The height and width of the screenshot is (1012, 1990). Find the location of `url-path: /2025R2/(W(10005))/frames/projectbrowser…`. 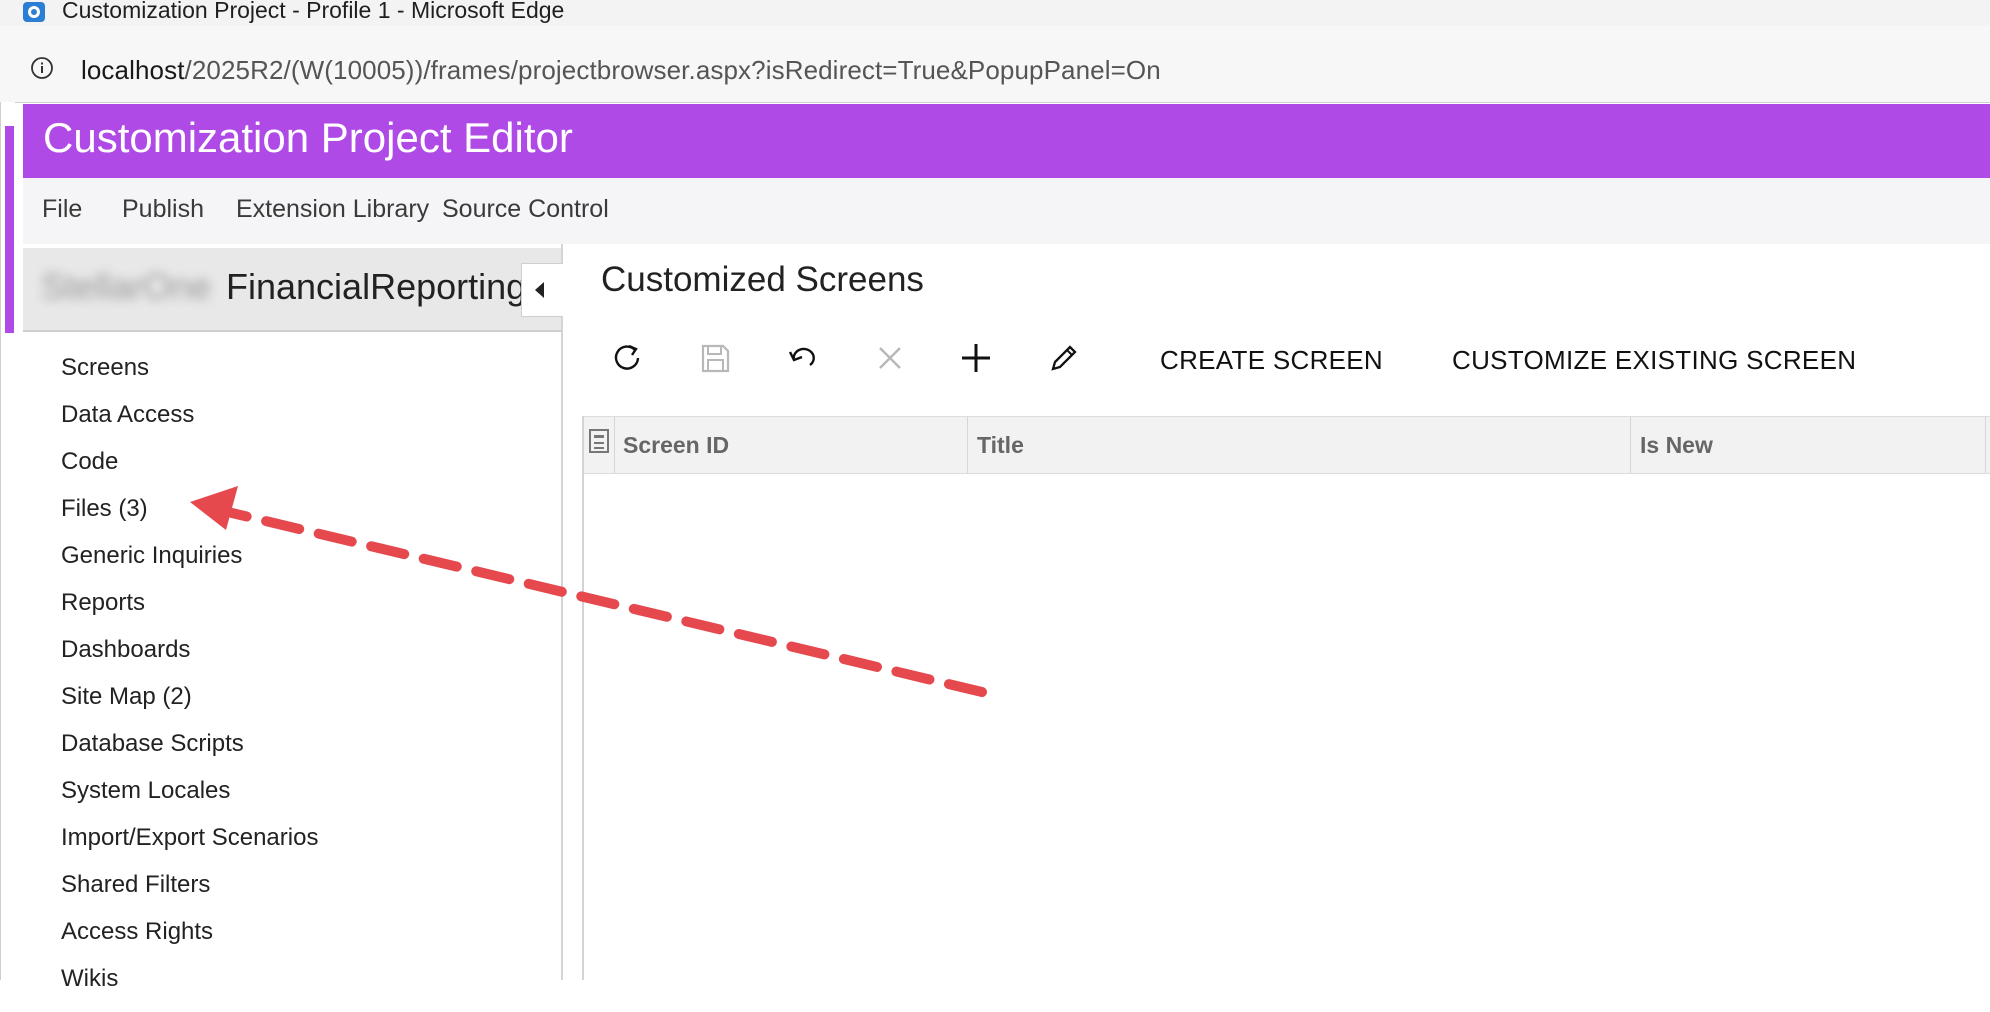

url-path: /2025R2/(W(10005))/frames/projectbrowser… is located at coordinates (672, 70).